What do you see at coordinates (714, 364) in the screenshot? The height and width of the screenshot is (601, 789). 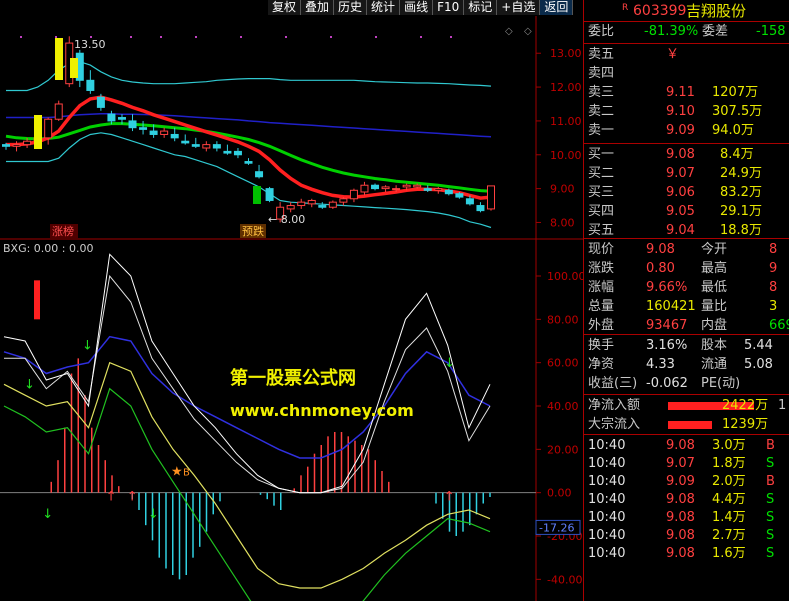 I see `fund-label: 流通` at bounding box center [714, 364].